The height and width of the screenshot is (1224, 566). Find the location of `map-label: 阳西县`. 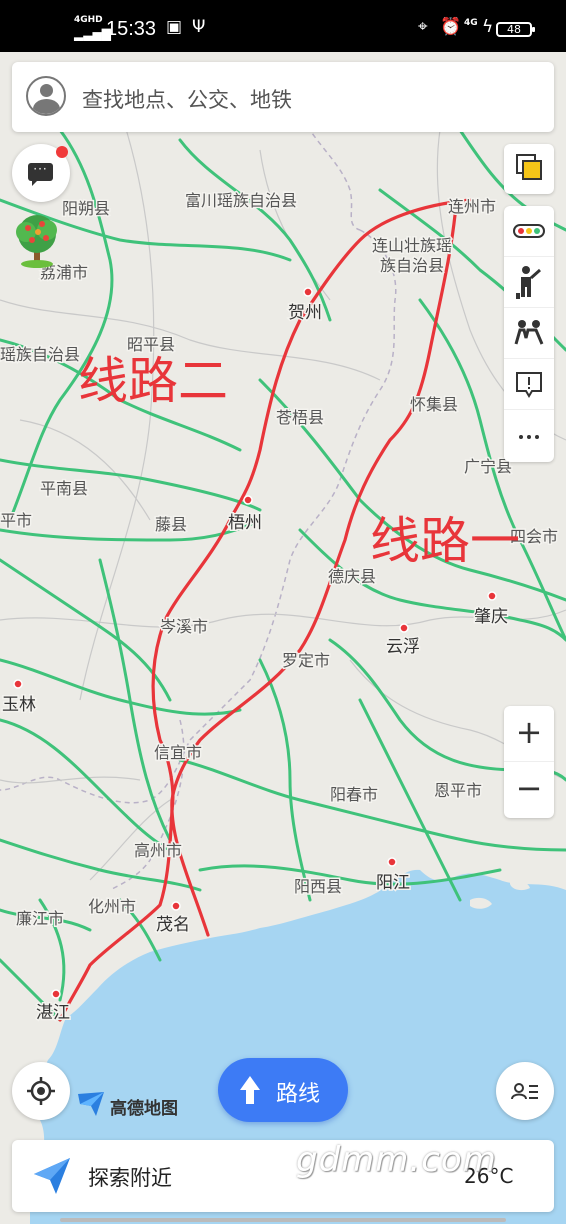

map-label: 阳西县 is located at coordinates (318, 887).